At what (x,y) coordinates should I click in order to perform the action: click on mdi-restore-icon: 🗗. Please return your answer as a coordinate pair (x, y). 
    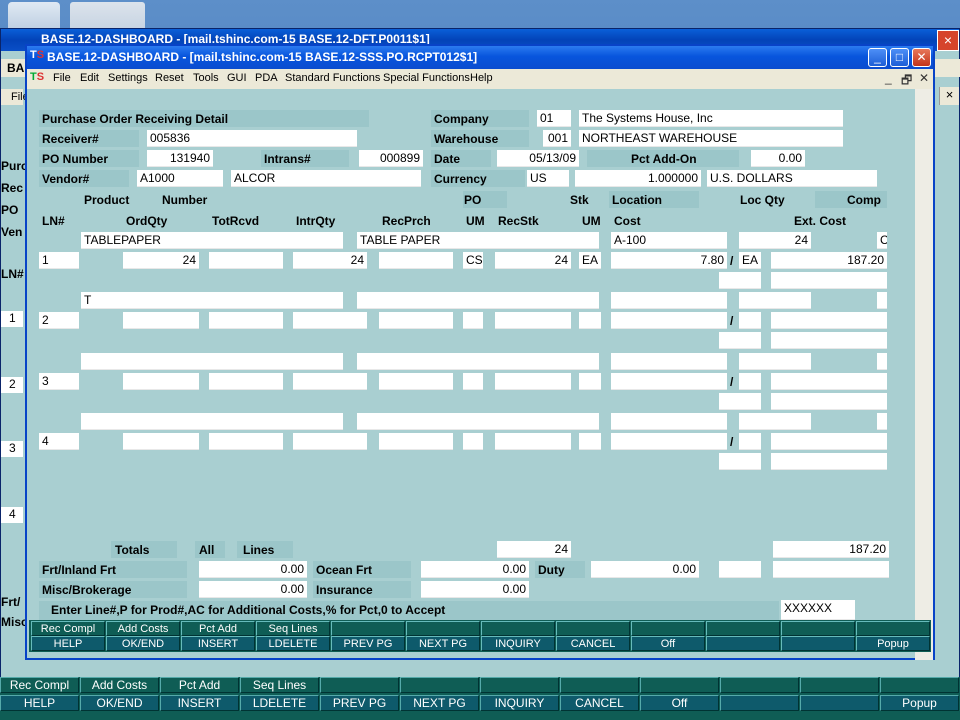
    Looking at the image, I should click on (906, 81).